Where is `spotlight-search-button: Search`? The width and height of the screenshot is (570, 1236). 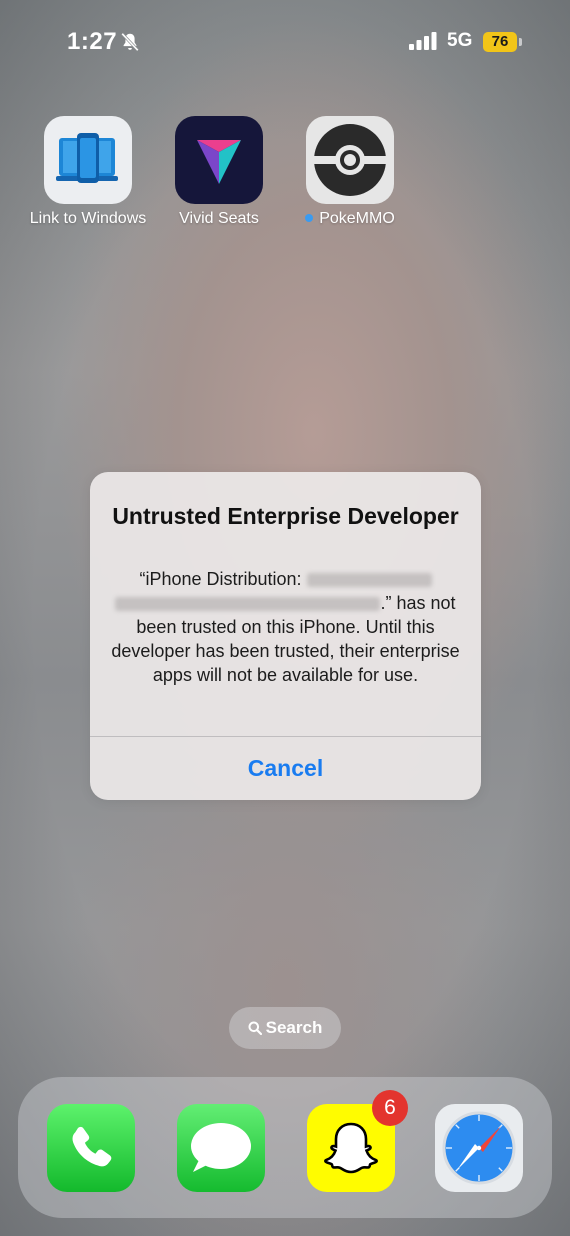
spotlight-search-button: Search is located at coordinates (285, 1028).